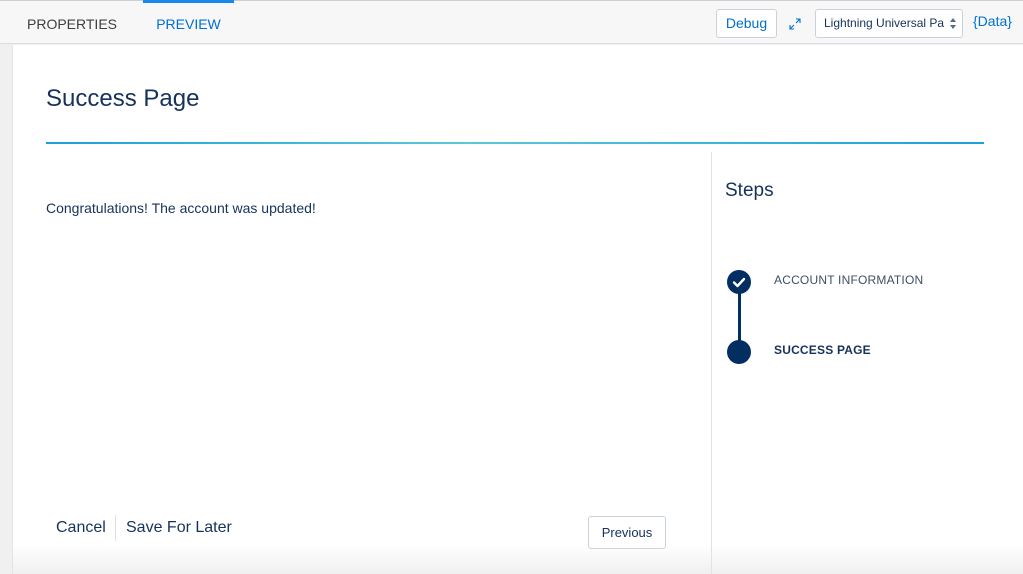  Describe the element at coordinates (992, 21) in the screenshot. I see `data-link: {Data}` at that location.